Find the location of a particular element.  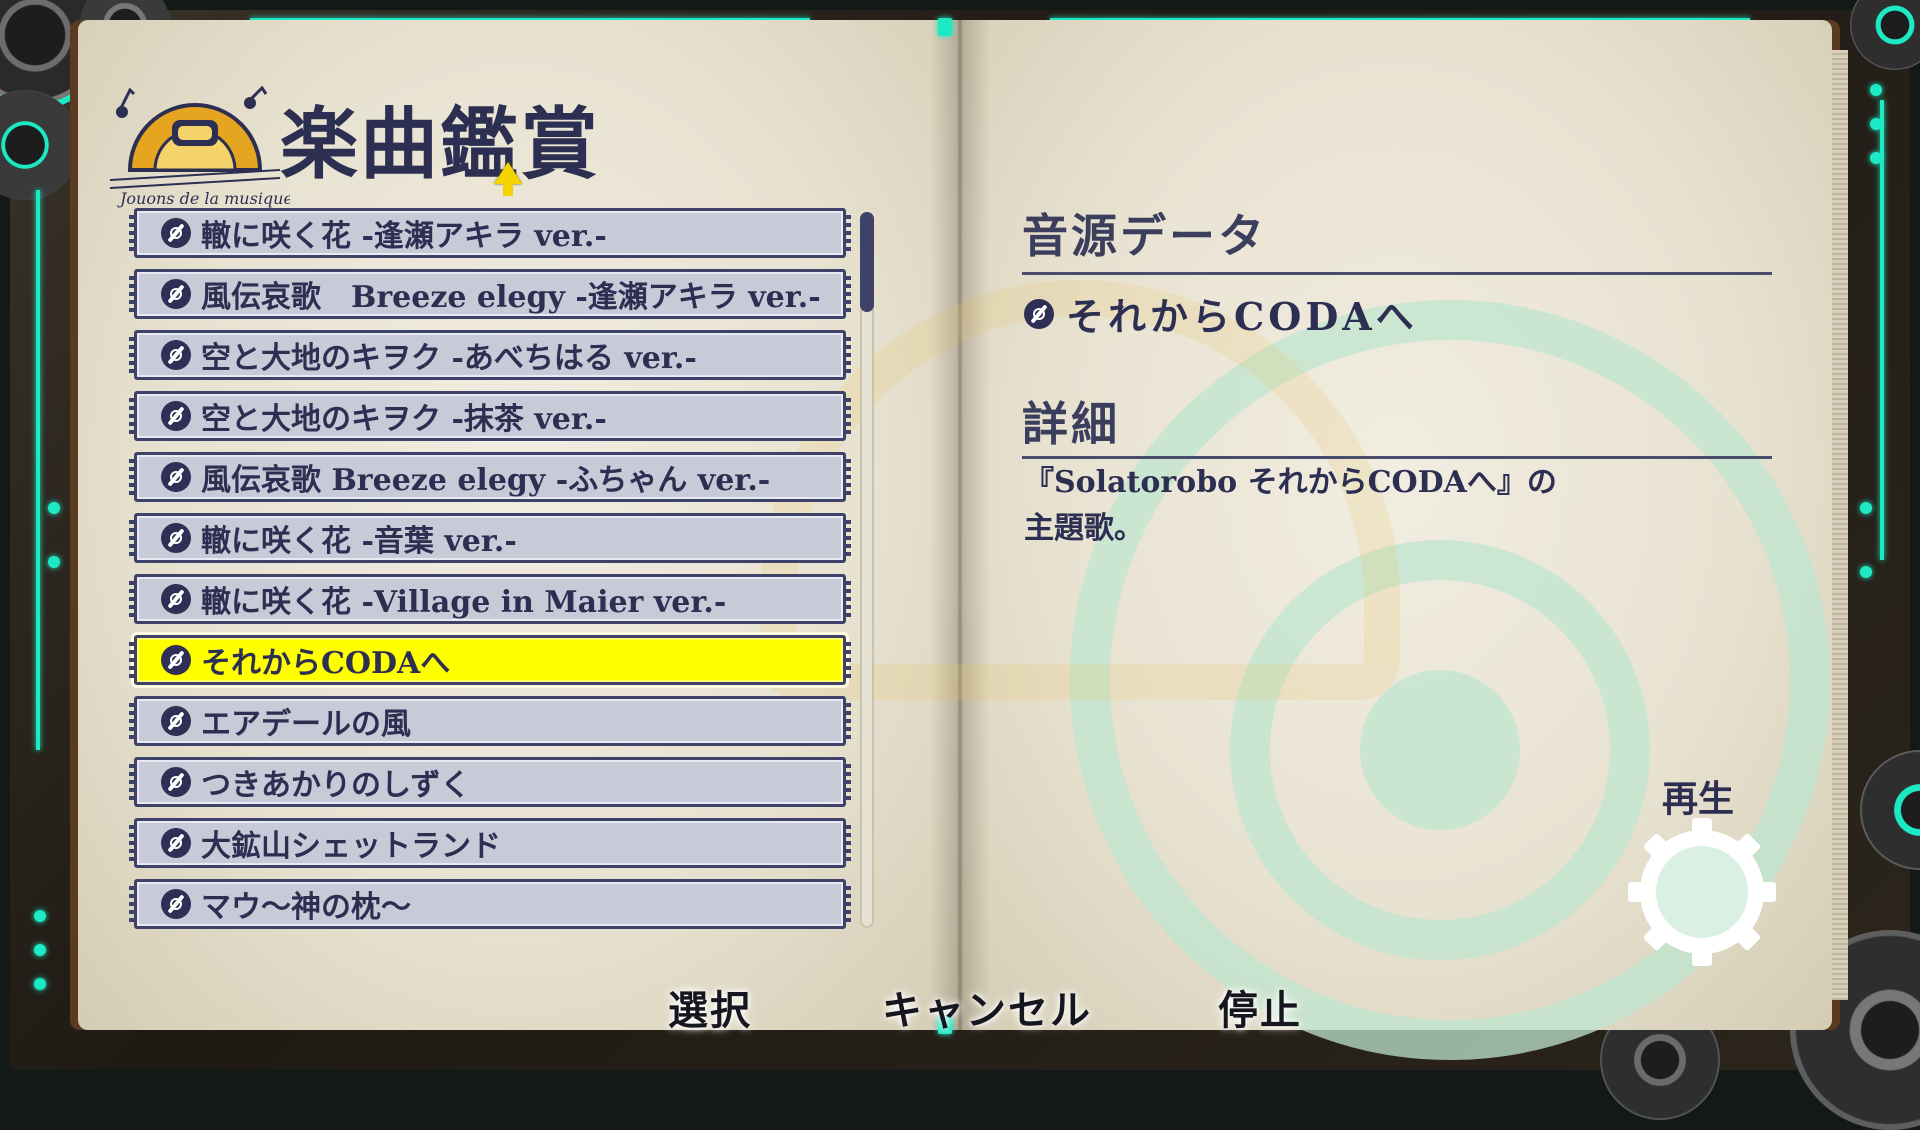

song-list-item: 風伝哀歌 Breeze elegy -ふちゃん ver.- is located at coordinates (490, 477).